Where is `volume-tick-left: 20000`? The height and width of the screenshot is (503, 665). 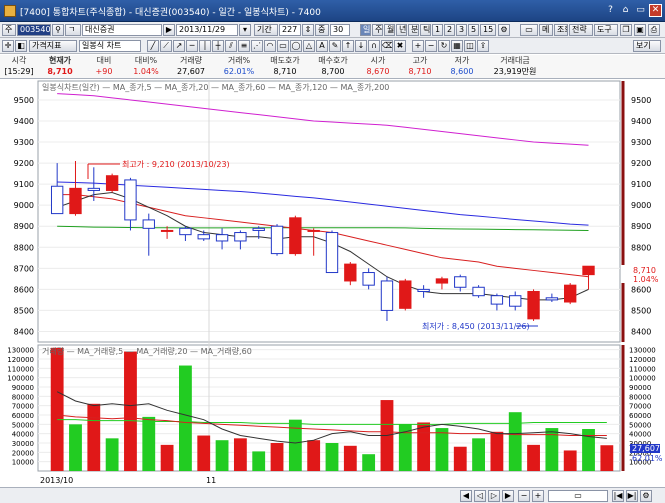
volume-tick-left: 20000 is located at coordinates (23, 453).